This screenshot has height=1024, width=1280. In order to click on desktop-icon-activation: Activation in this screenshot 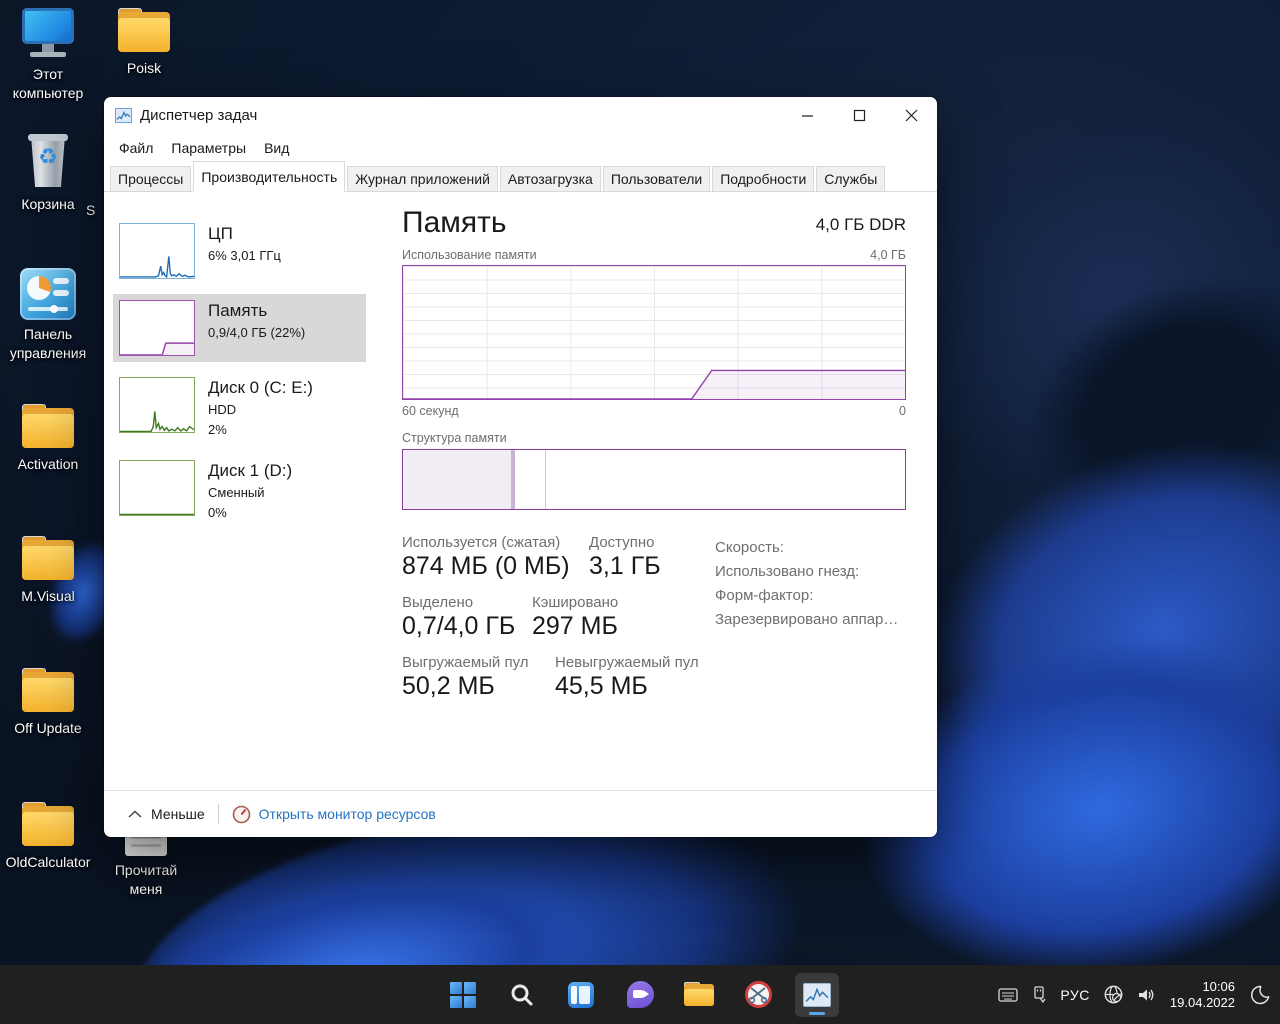, I will do `click(48, 439)`.